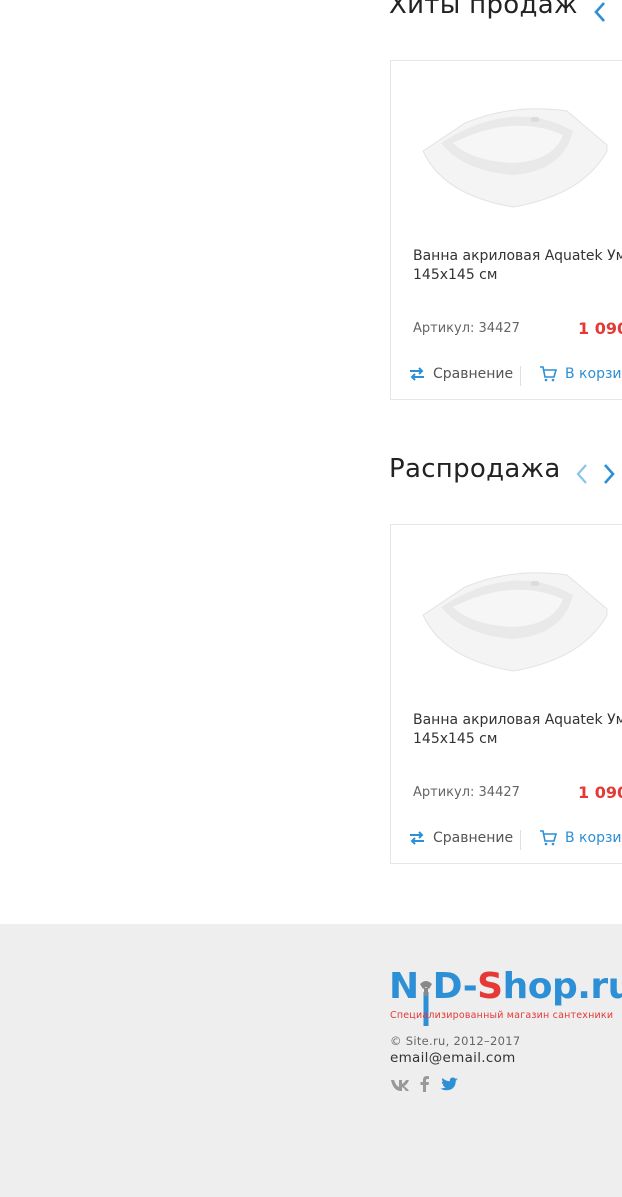 The width and height of the screenshot is (622, 1197). I want to click on chevron-right-icon, so click(609, 474).